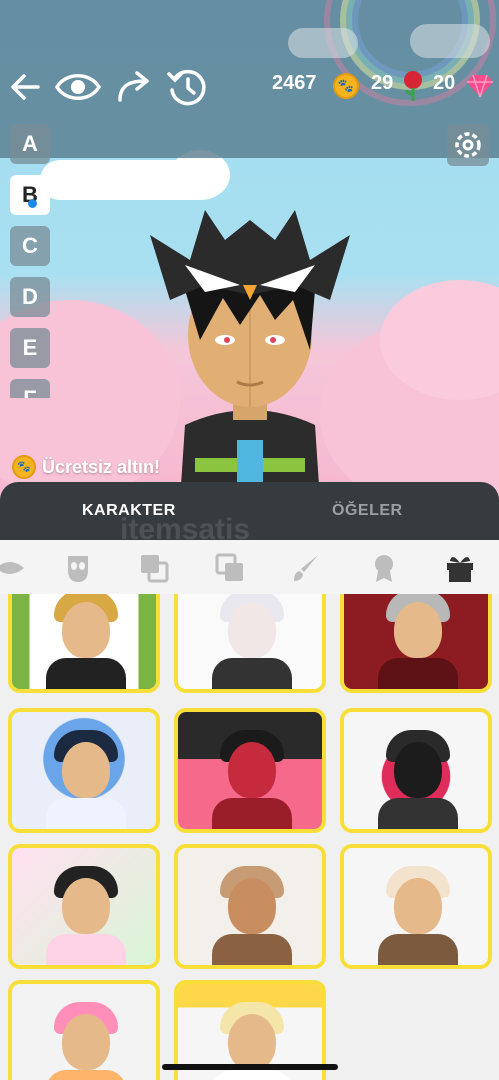  Describe the element at coordinates (25, 87) in the screenshot. I see `back-arrow-icon` at that location.